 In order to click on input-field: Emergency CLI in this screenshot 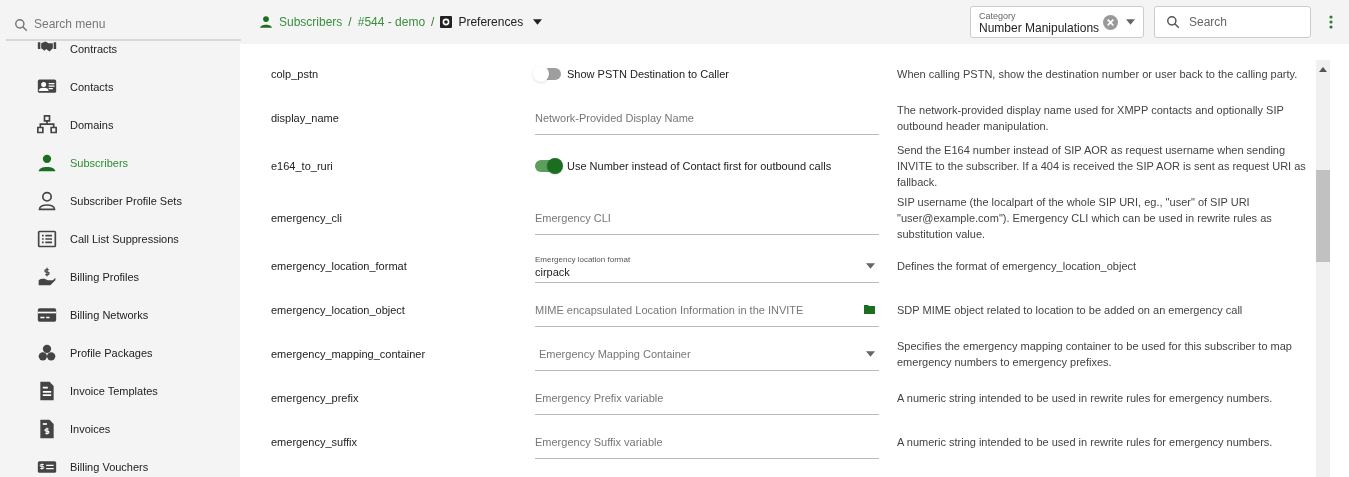, I will do `click(707, 218)`.